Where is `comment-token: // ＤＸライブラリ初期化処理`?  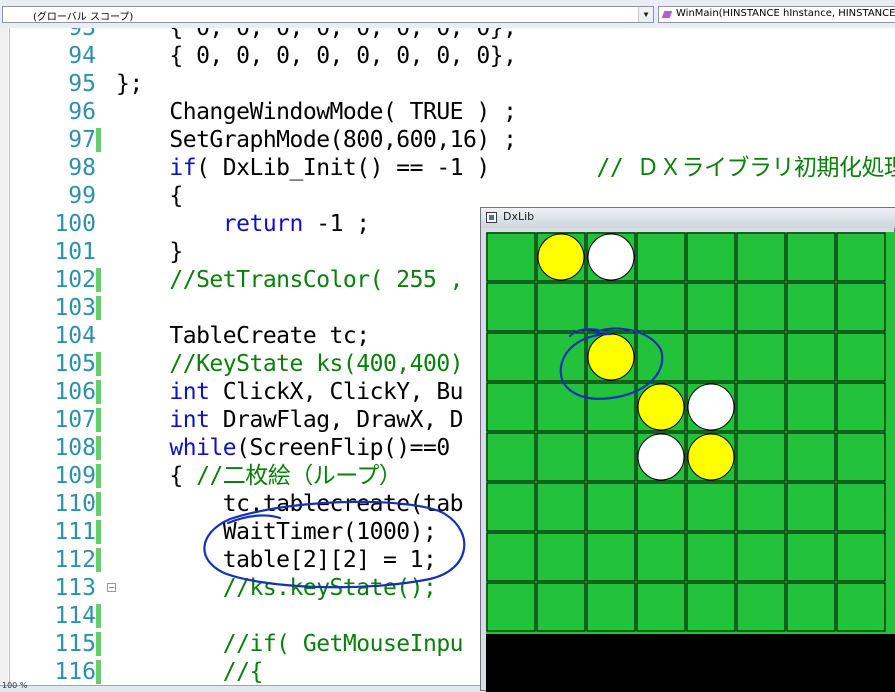
comment-token: // ＤＸライブラリ初期化処理 is located at coordinates (745, 168).